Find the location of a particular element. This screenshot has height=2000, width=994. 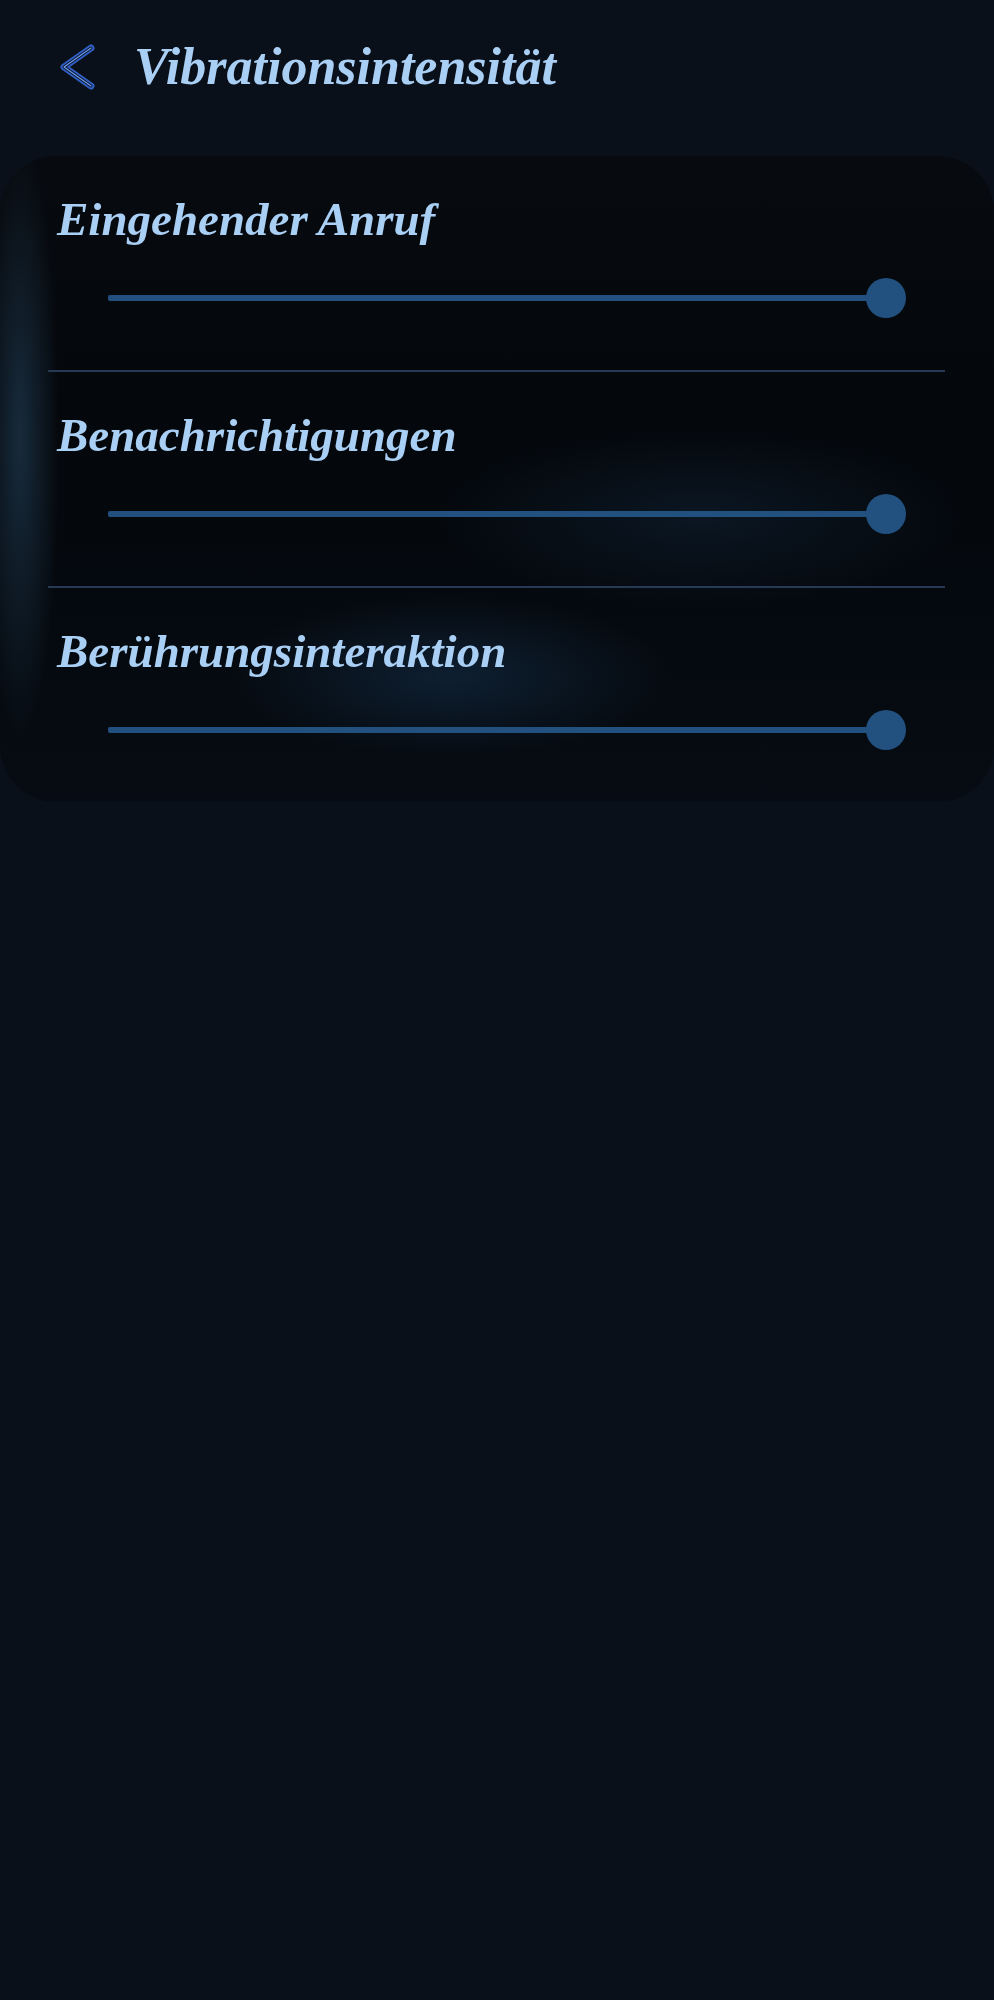

back-icon is located at coordinates (78, 67).